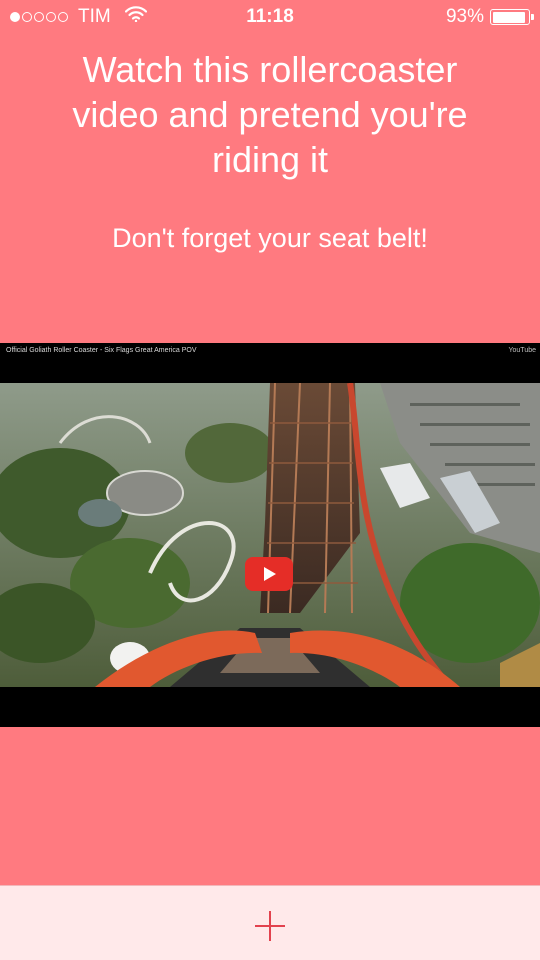  I want to click on status-bar: TIM 11:18 93%, so click(270, 18).